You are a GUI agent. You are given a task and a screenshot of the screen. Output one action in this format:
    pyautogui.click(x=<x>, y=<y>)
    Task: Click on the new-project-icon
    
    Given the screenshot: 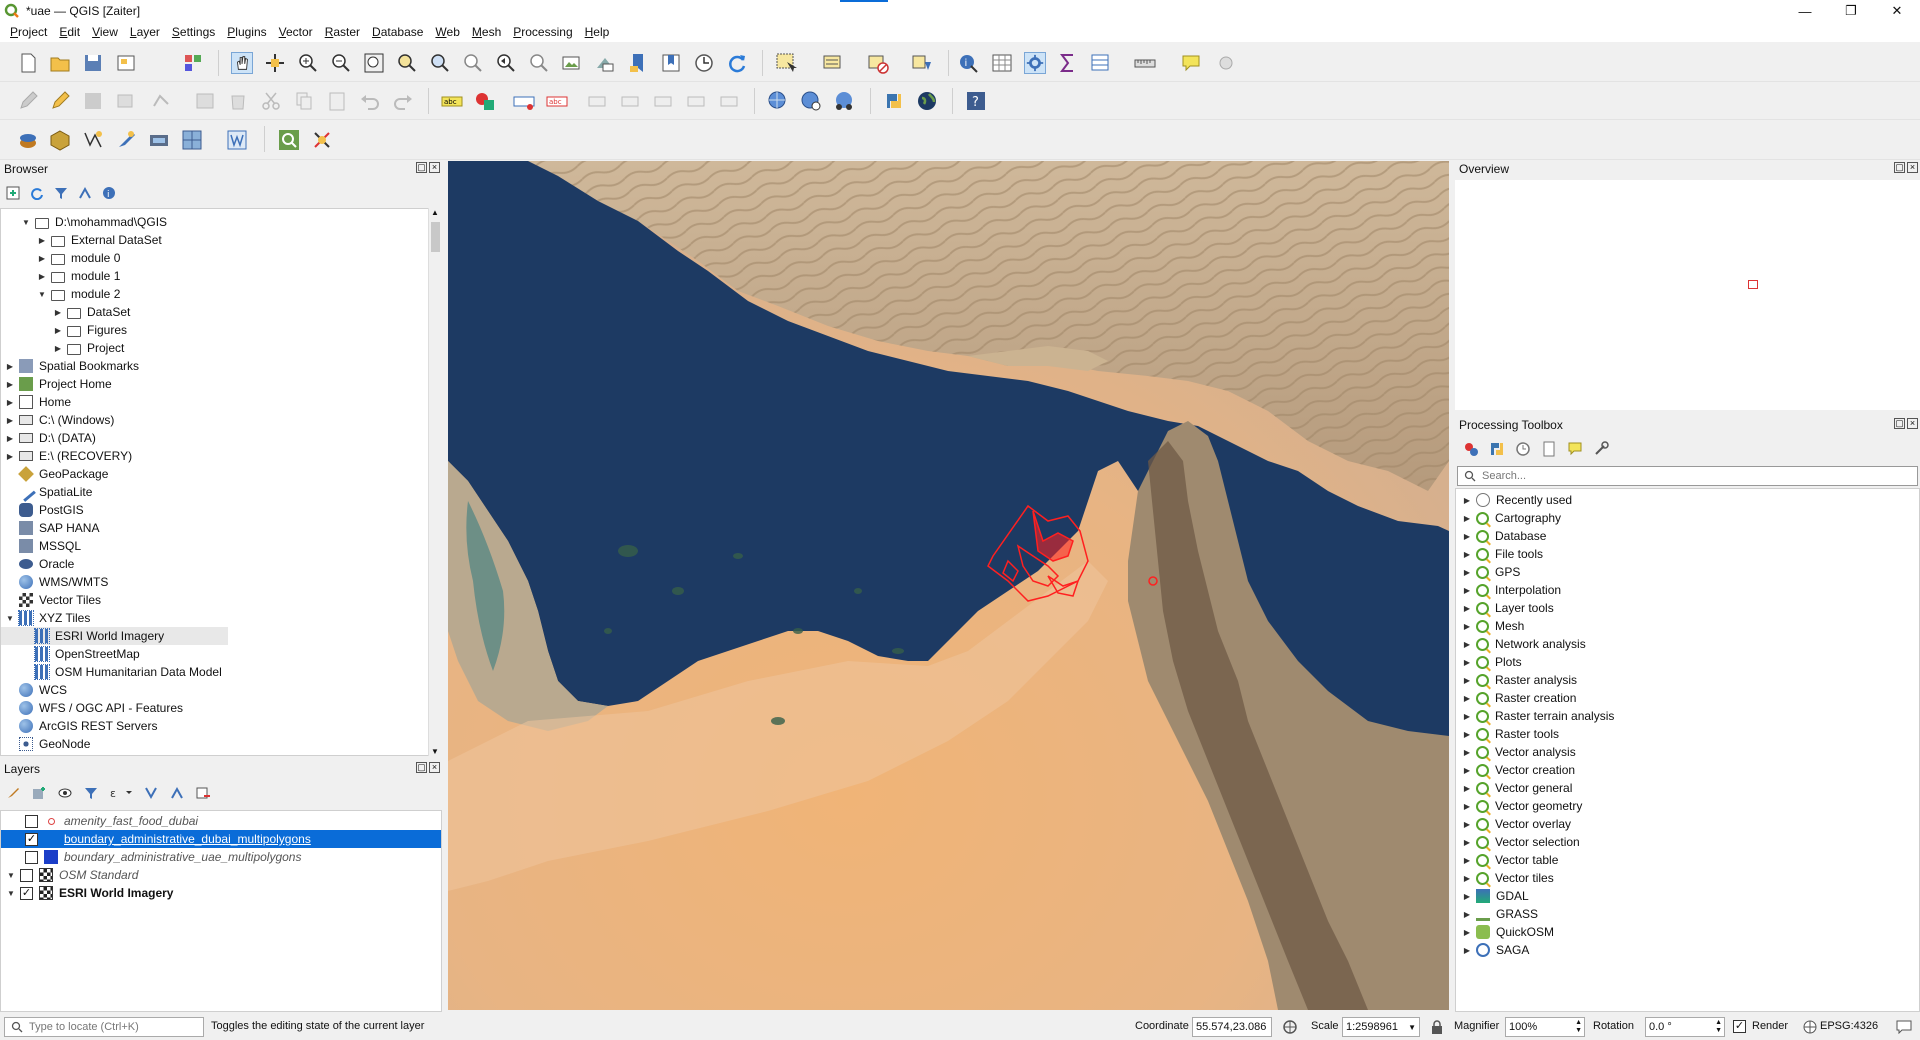 What is the action you would take?
    pyautogui.click(x=28, y=63)
    